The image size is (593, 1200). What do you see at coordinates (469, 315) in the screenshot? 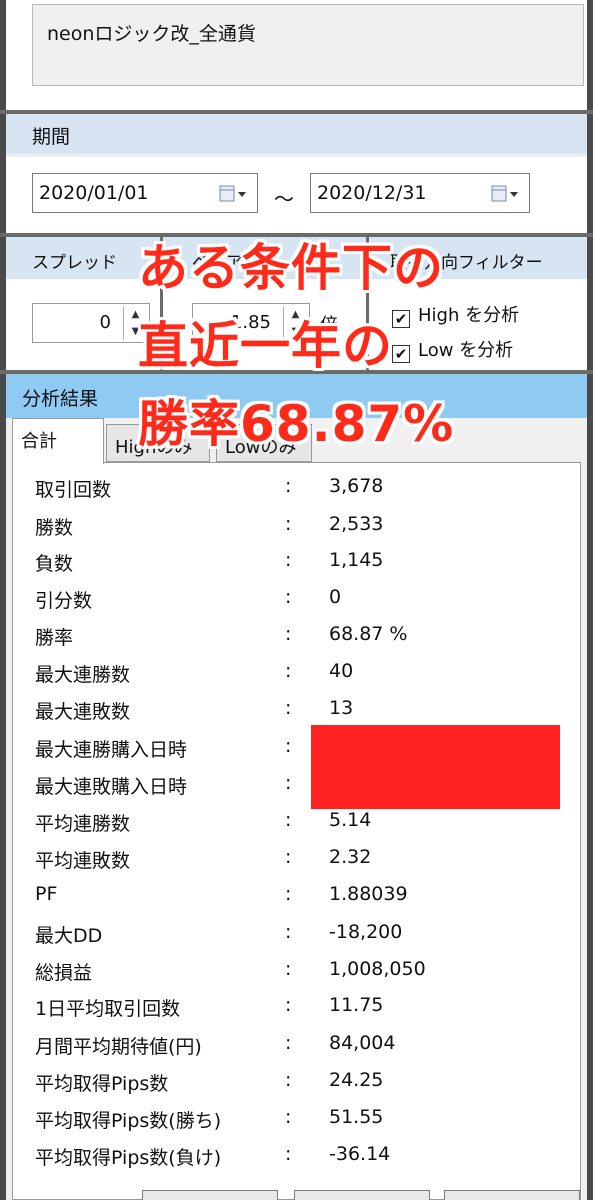
I see `high-filter-label: High を分析` at bounding box center [469, 315].